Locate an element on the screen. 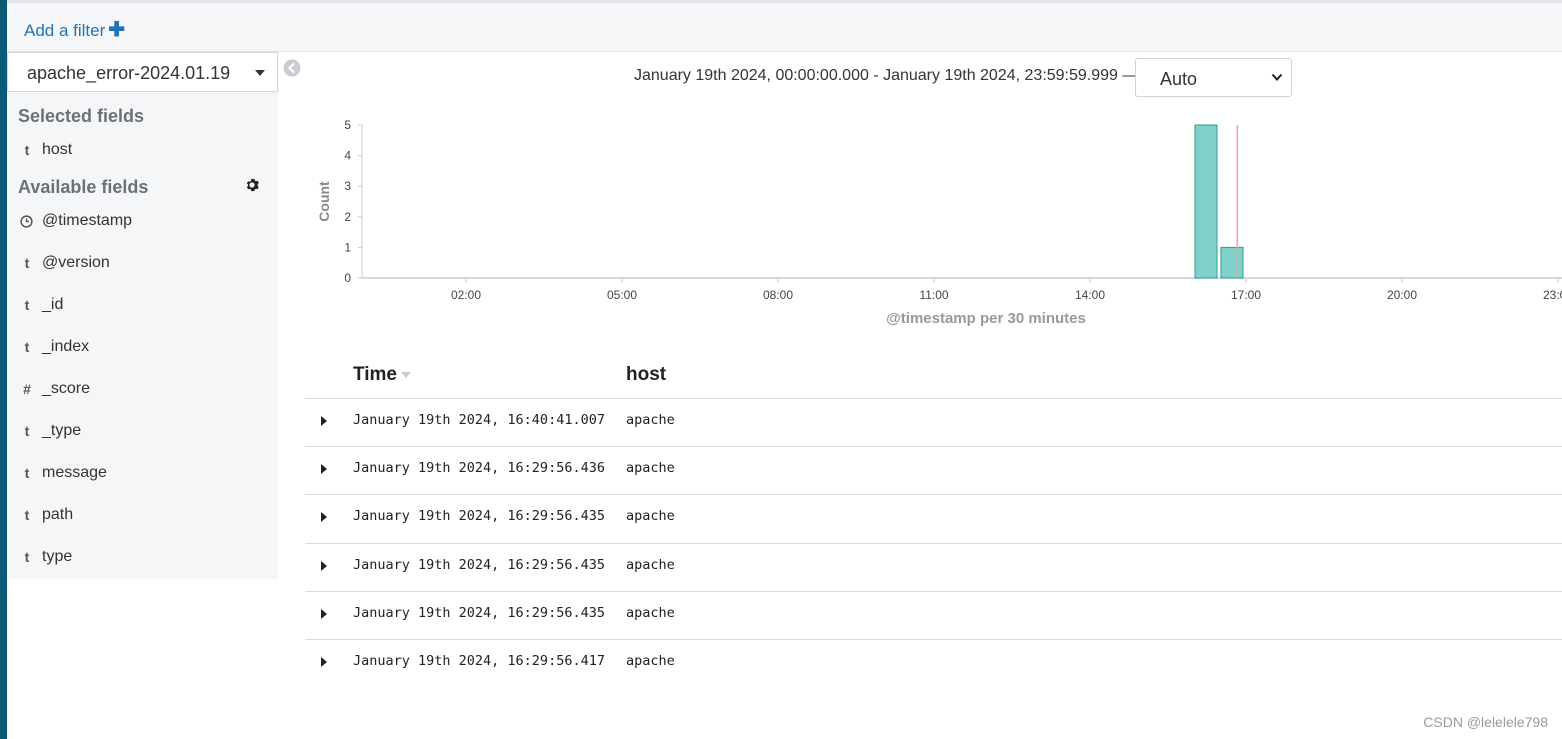 This screenshot has width=1562, height=739. field-item: @timestamp is located at coordinates (142, 222).